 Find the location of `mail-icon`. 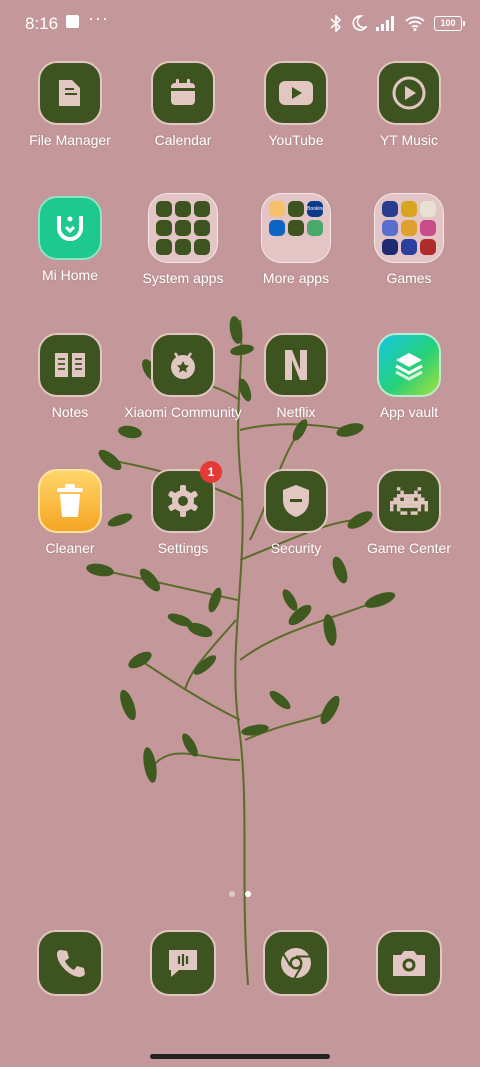

mail-icon is located at coordinates (202, 228).